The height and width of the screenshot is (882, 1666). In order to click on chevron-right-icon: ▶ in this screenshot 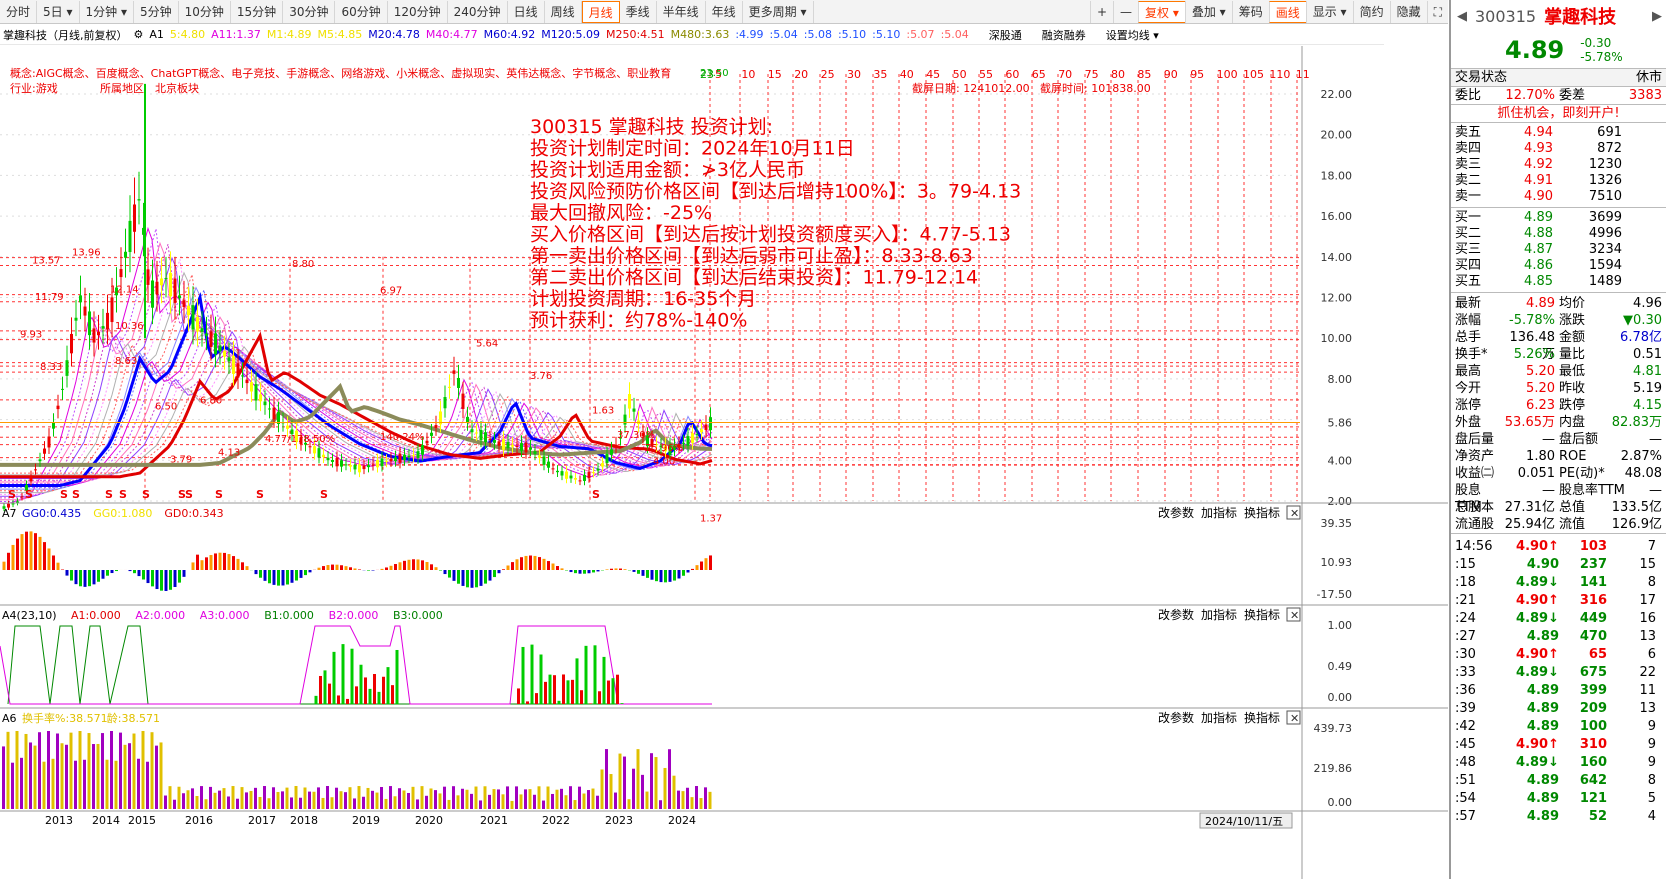, I will do `click(1657, 16)`.